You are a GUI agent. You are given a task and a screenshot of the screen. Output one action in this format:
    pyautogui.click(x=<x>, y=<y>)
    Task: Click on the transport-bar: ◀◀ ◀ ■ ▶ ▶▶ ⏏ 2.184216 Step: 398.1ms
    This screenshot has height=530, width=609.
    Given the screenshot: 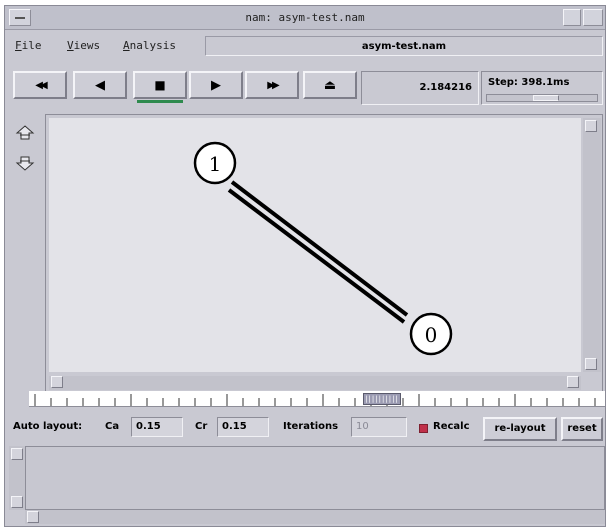 What is the action you would take?
    pyautogui.click(x=305, y=86)
    